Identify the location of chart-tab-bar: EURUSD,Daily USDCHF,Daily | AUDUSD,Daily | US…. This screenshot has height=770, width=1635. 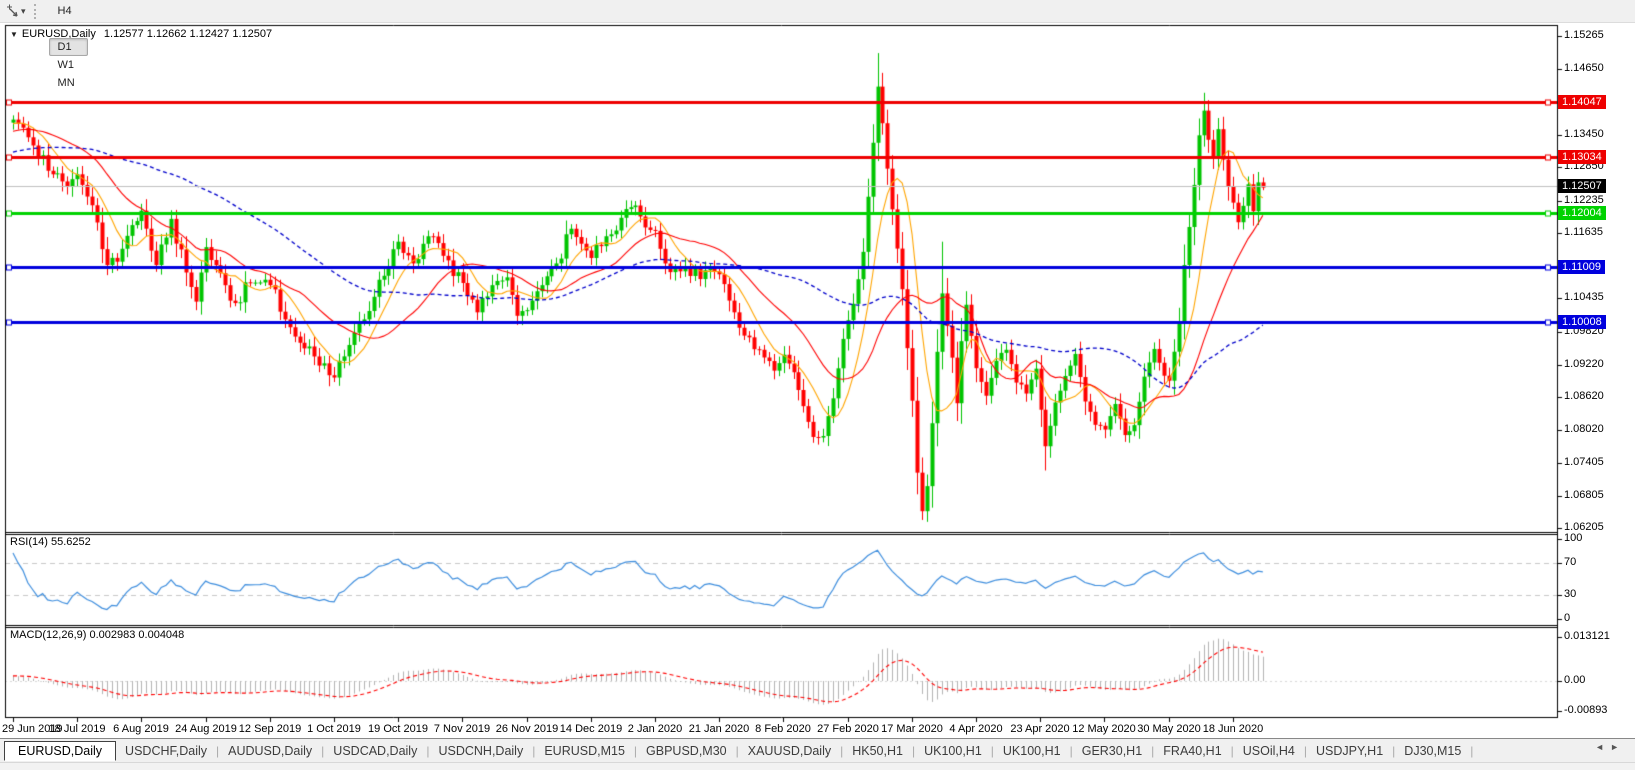
(817, 750).